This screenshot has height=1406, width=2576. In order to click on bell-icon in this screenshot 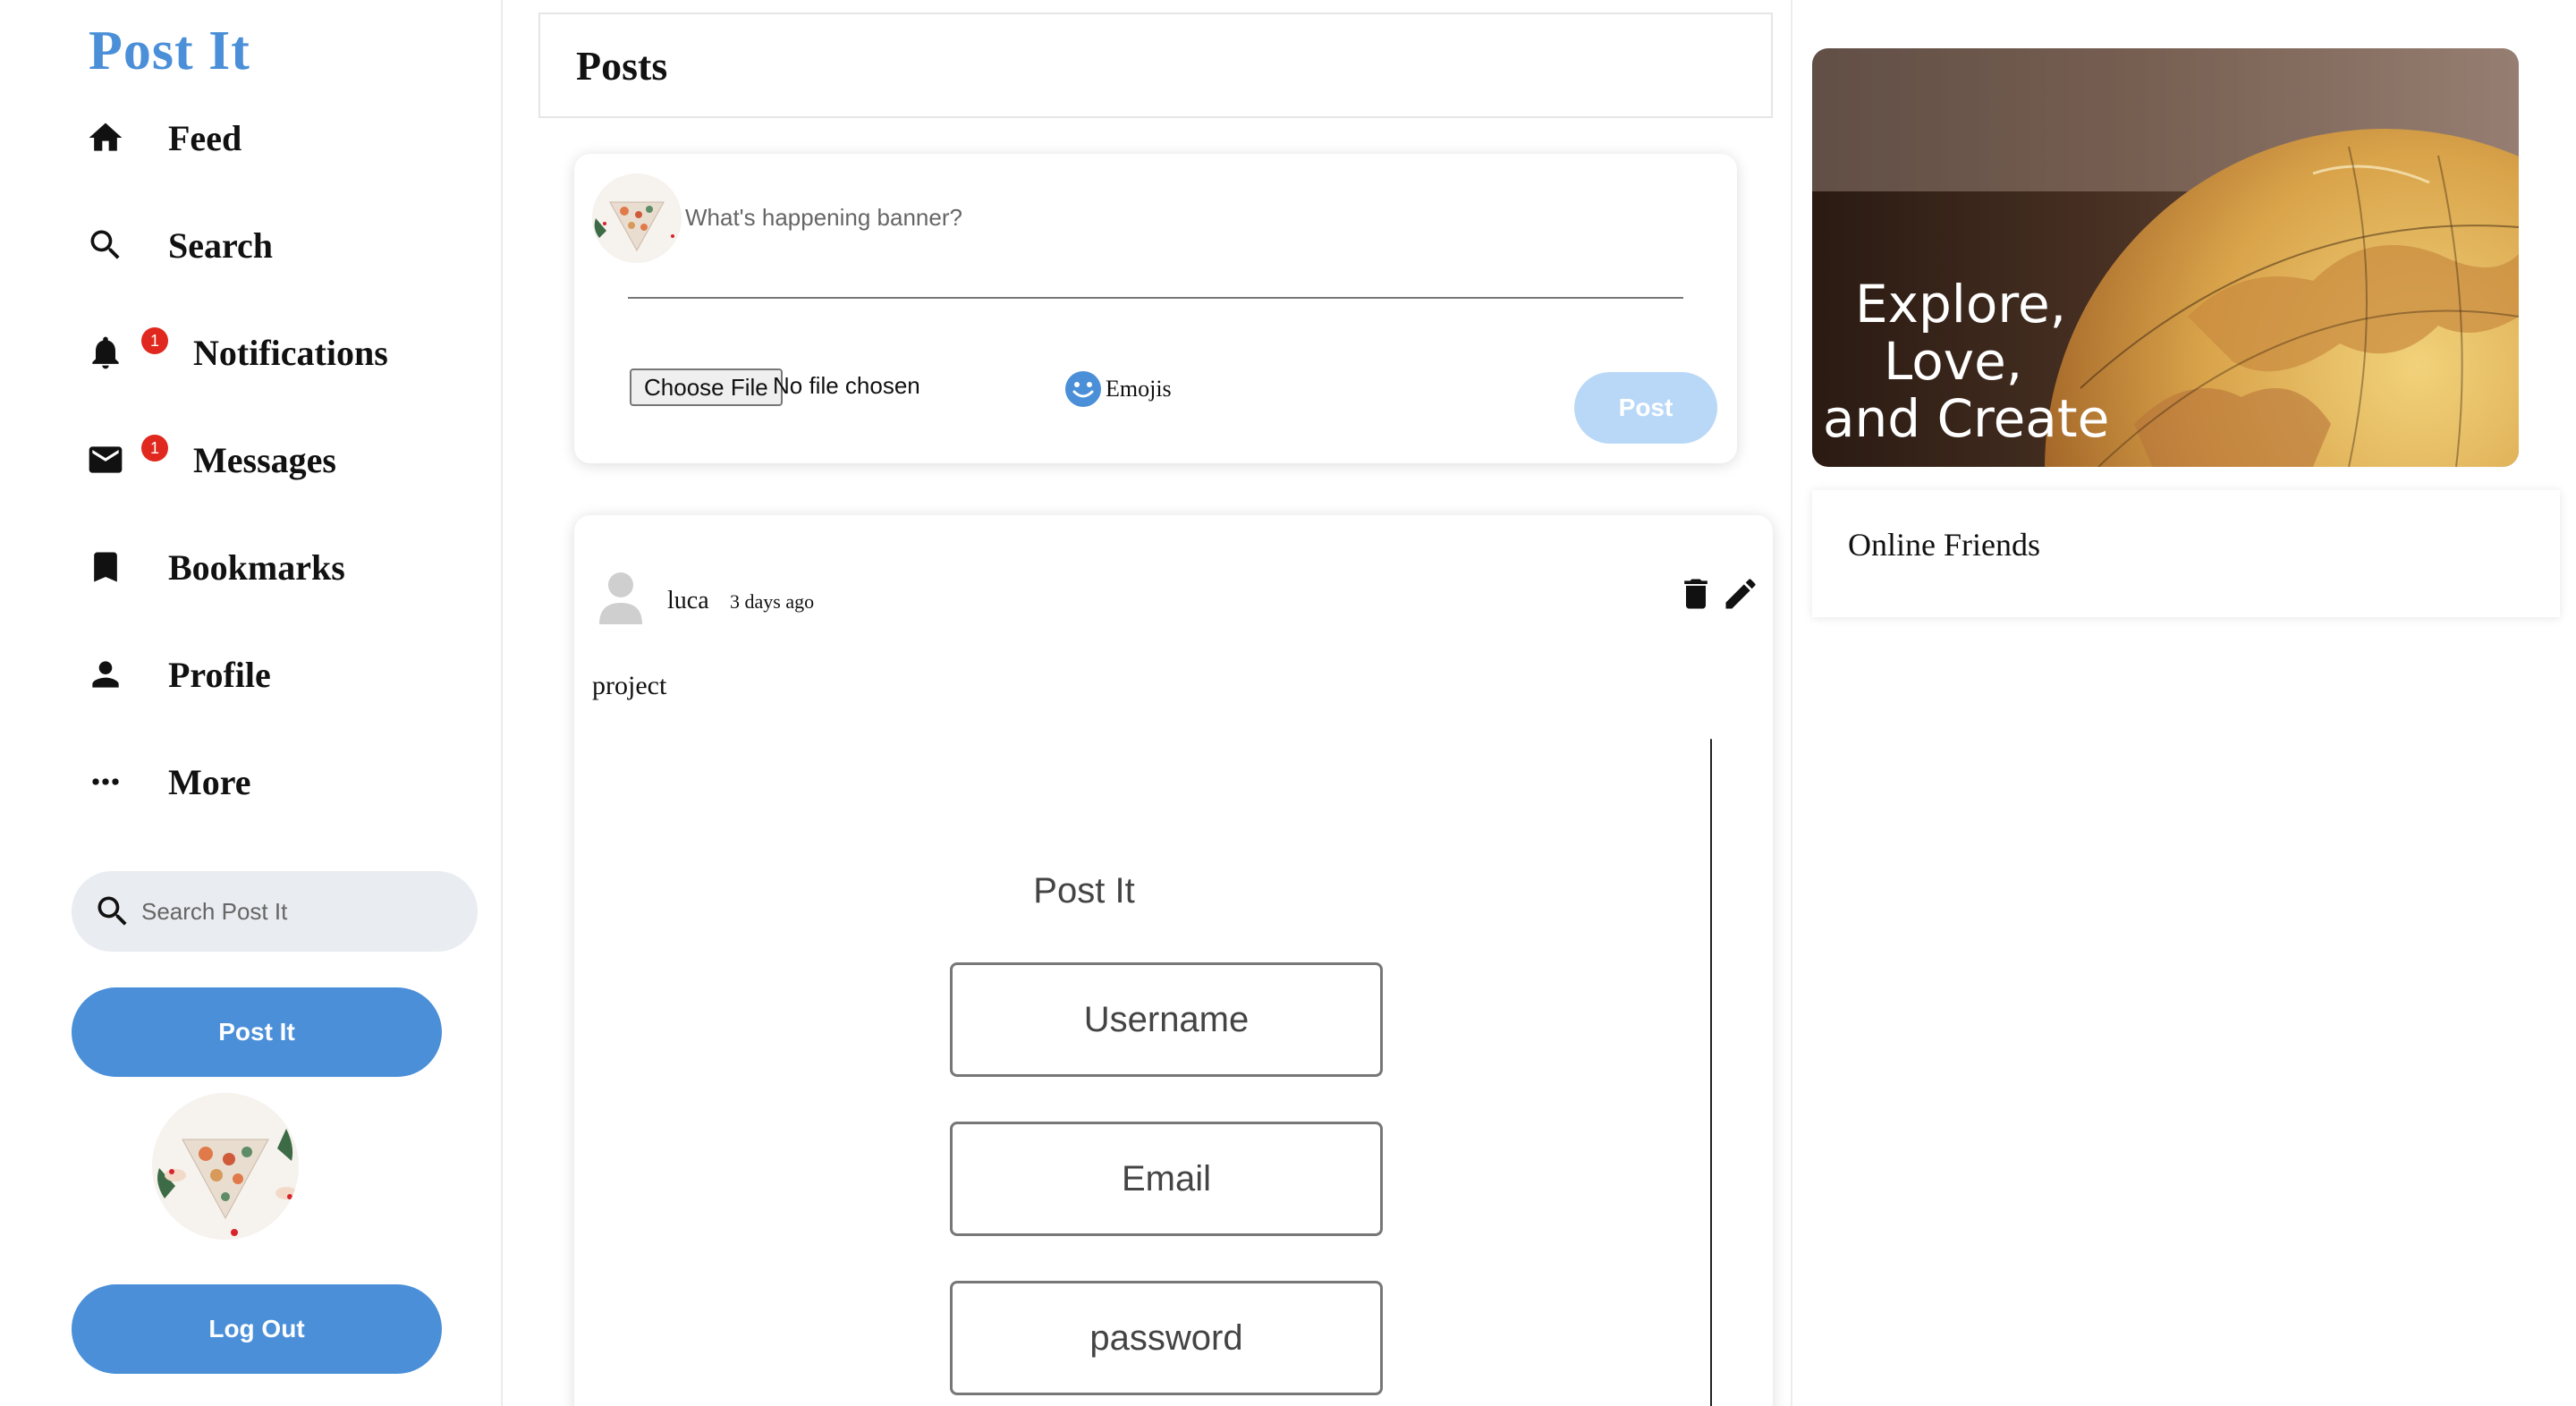, I will do `click(105, 353)`.